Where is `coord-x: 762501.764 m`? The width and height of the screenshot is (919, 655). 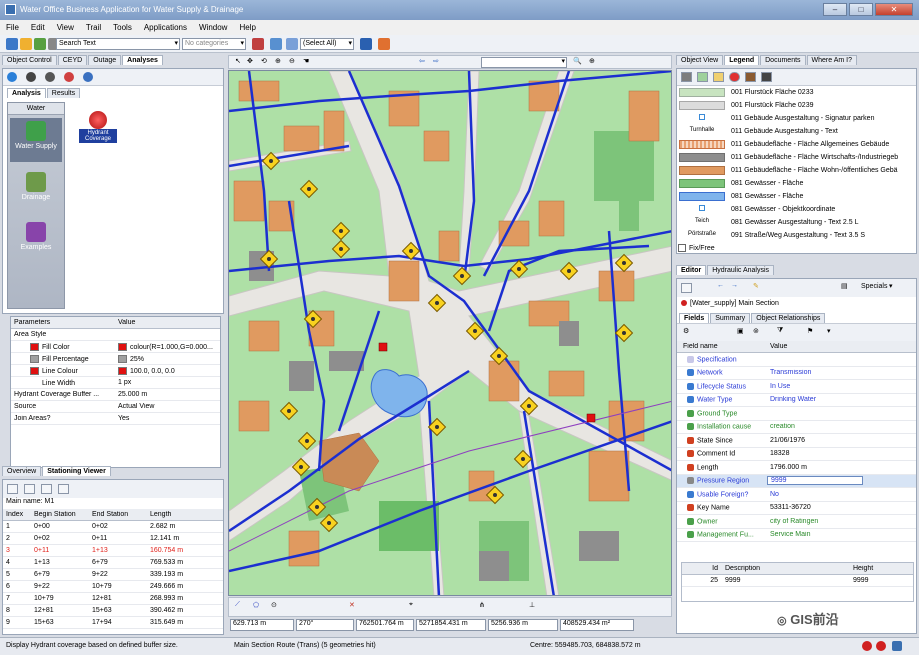
coord-x: 762501.764 m is located at coordinates (385, 625).